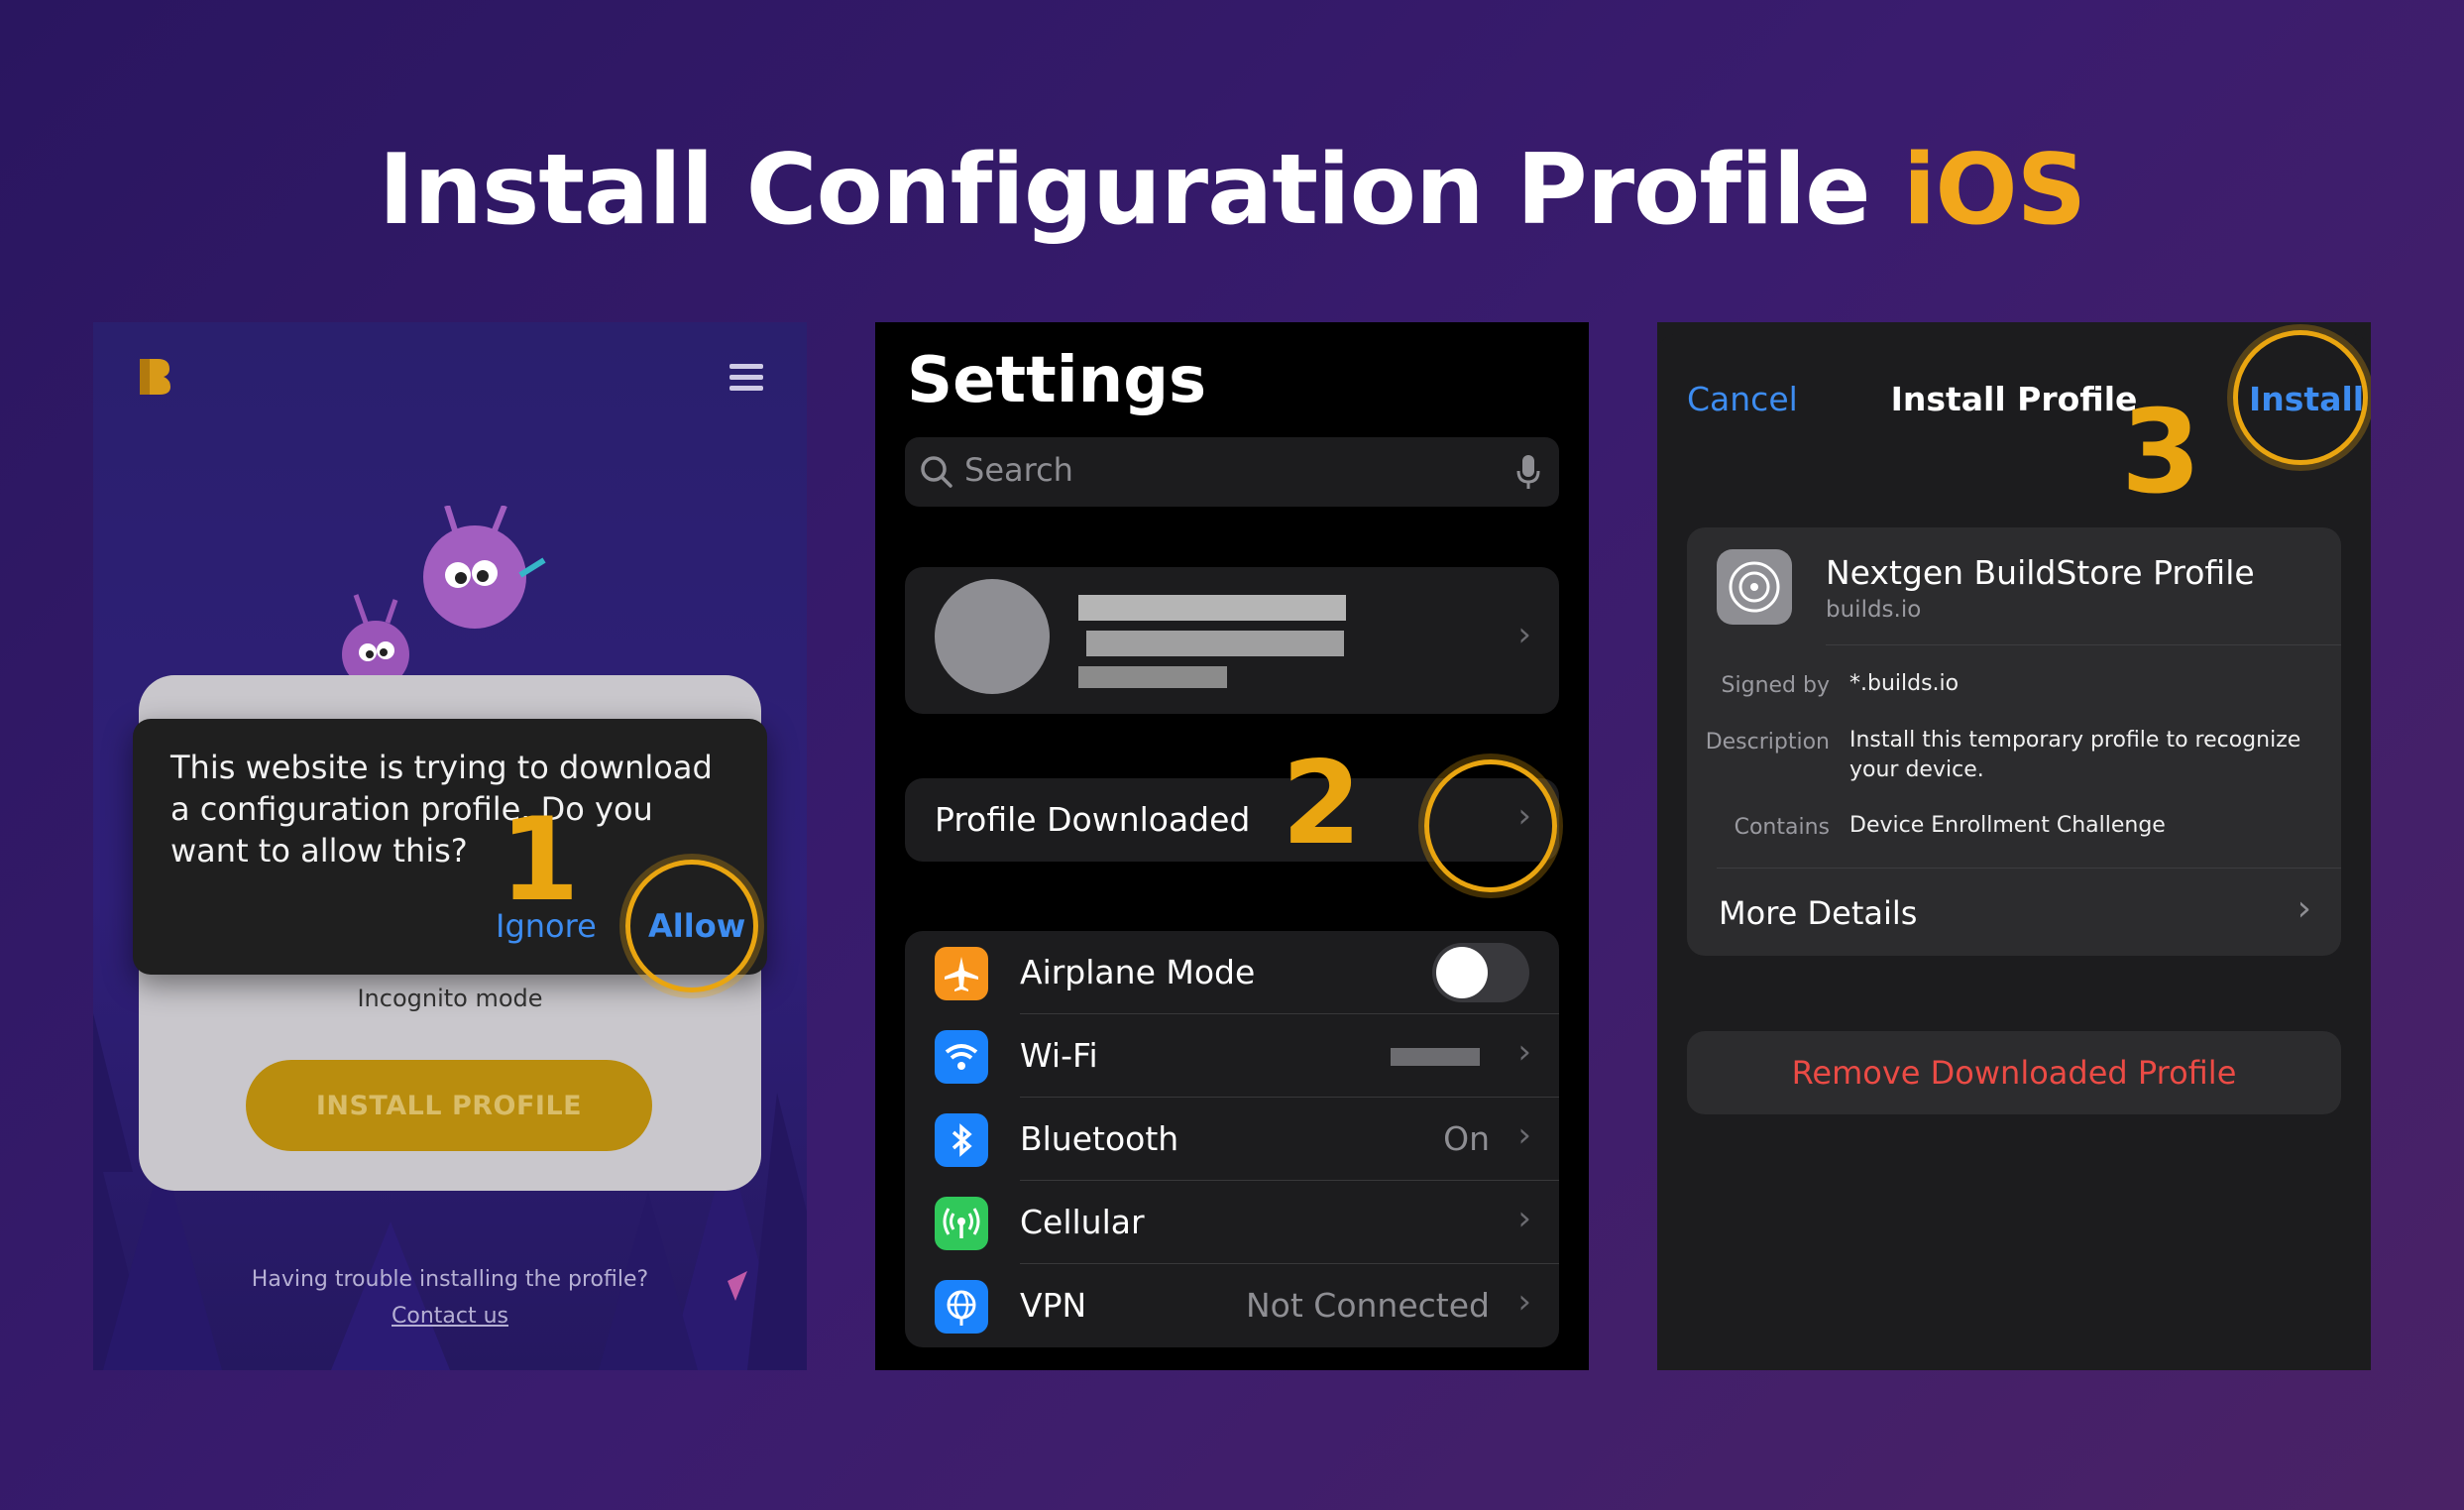 This screenshot has width=2464, height=1510. I want to click on search-icon, so click(936, 472).